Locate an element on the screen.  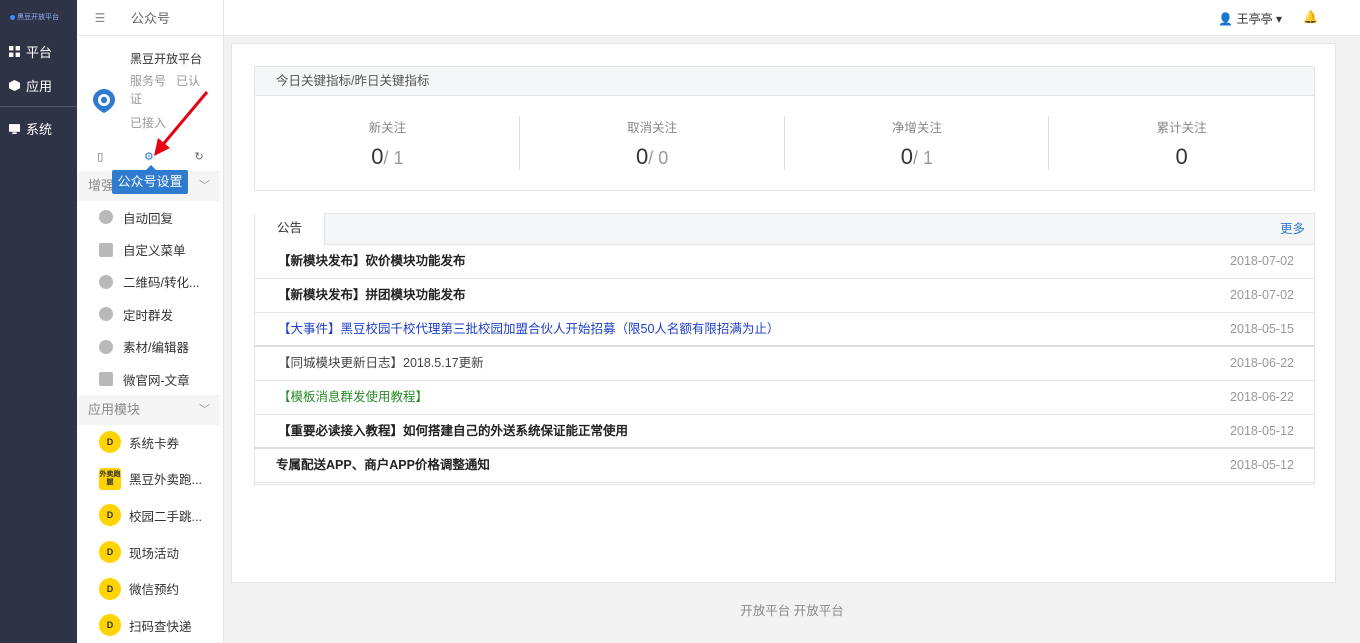
settings-tooltip: 公众号设置 is located at coordinates (150, 179).